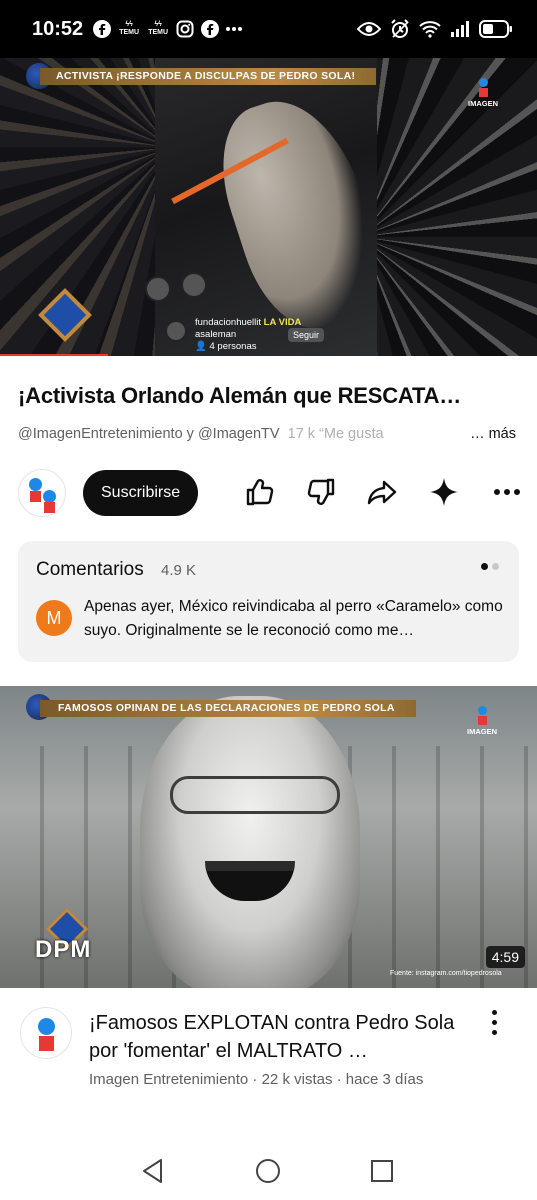 The width and height of the screenshot is (537, 1200). Describe the element at coordinates (507, 492) in the screenshot. I see `more-options-icon` at that location.